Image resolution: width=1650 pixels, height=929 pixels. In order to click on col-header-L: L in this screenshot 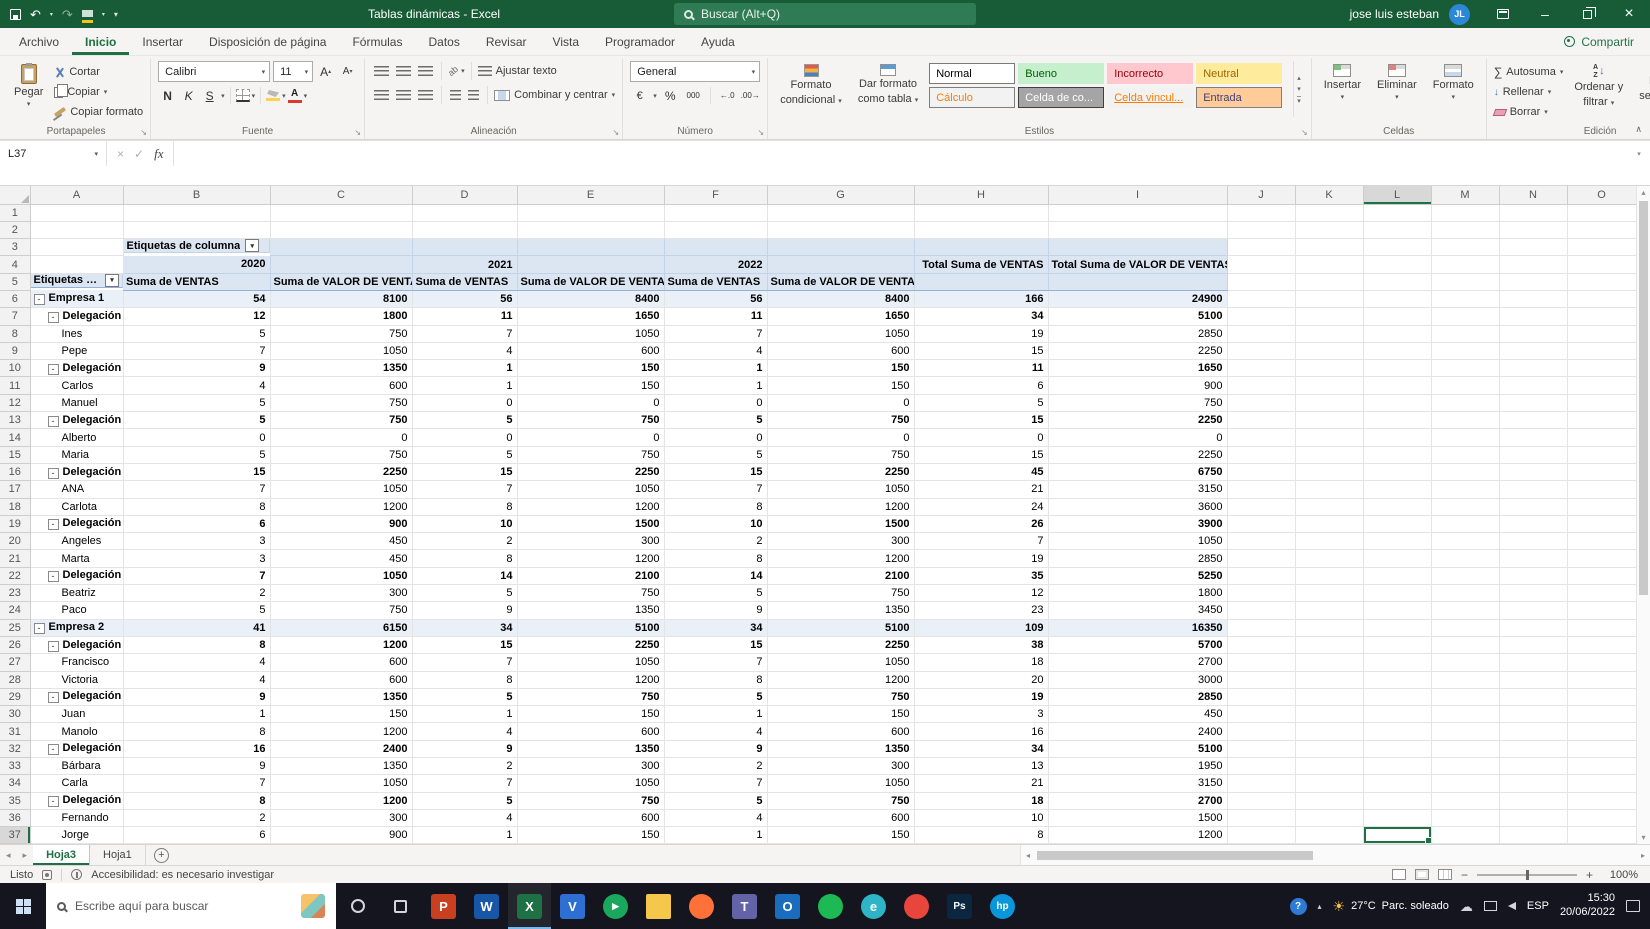, I will do `click(1397, 195)`.